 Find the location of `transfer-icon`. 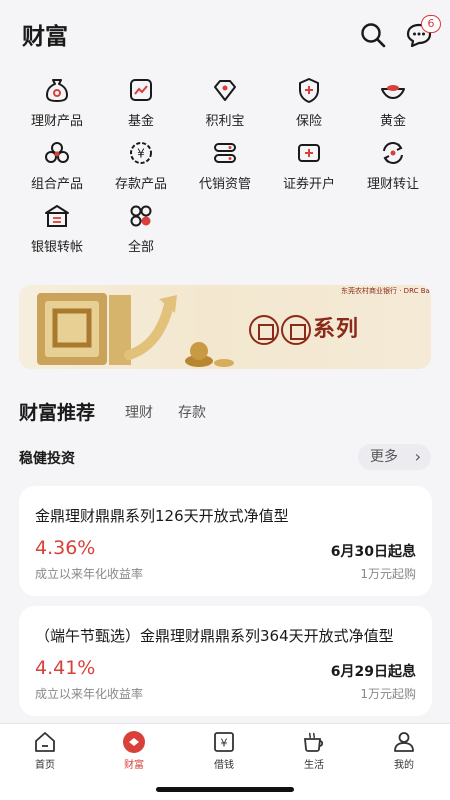

transfer-icon is located at coordinates (393, 153).